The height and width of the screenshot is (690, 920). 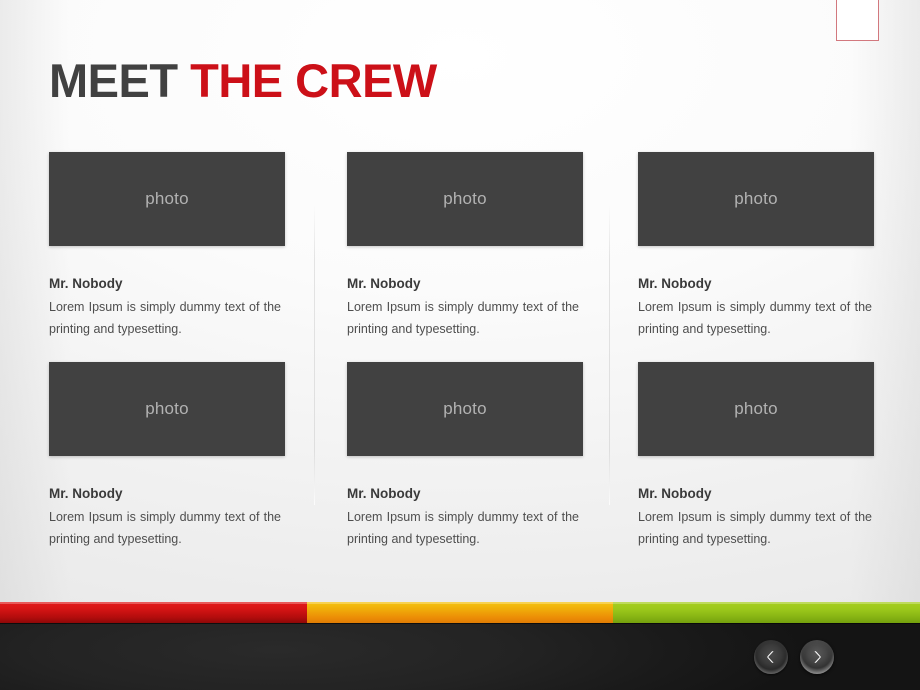 I want to click on prev-slide-button, so click(x=771, y=657).